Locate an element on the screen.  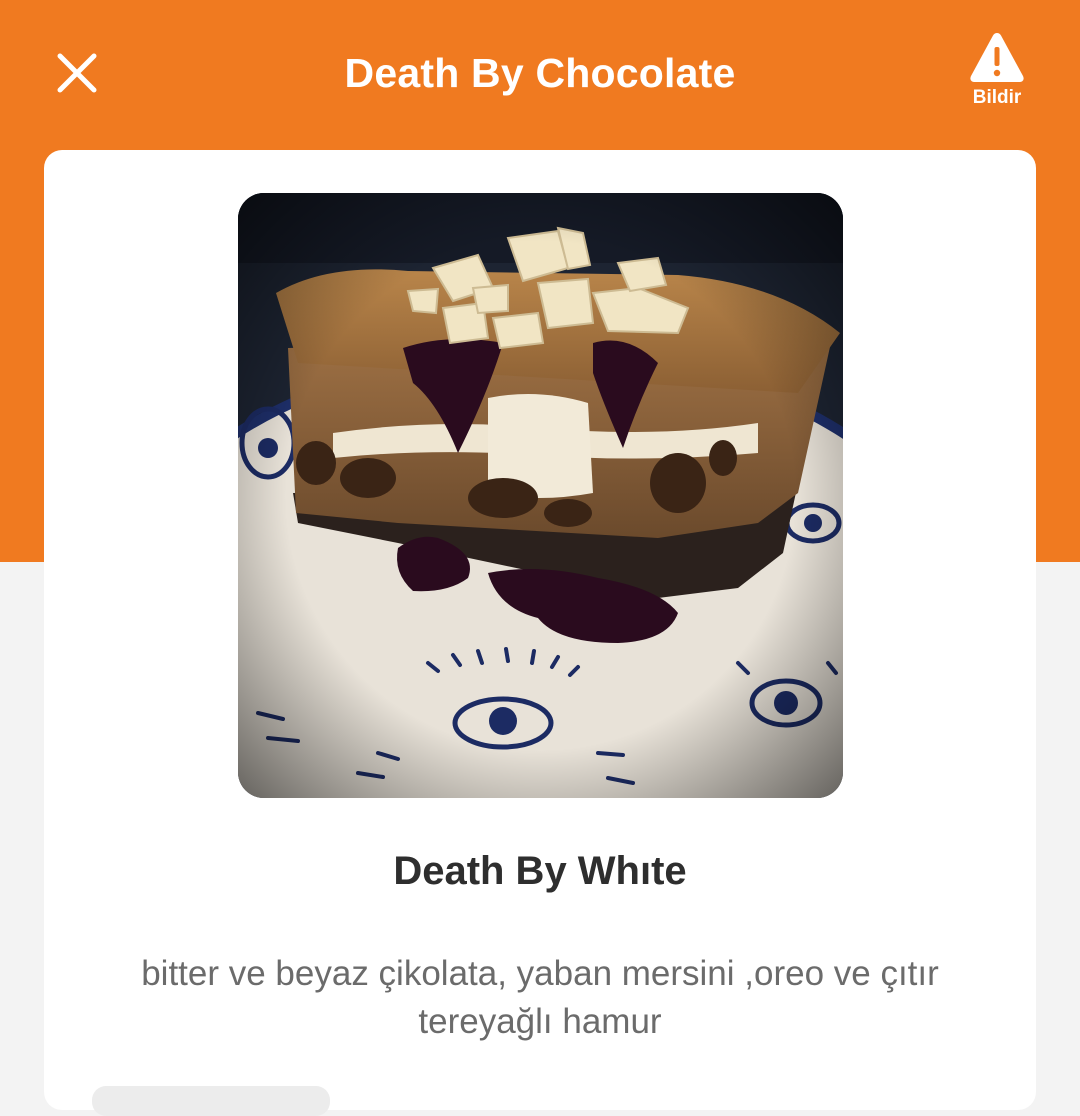
warning-triangle-icon is located at coordinates (997, 57).